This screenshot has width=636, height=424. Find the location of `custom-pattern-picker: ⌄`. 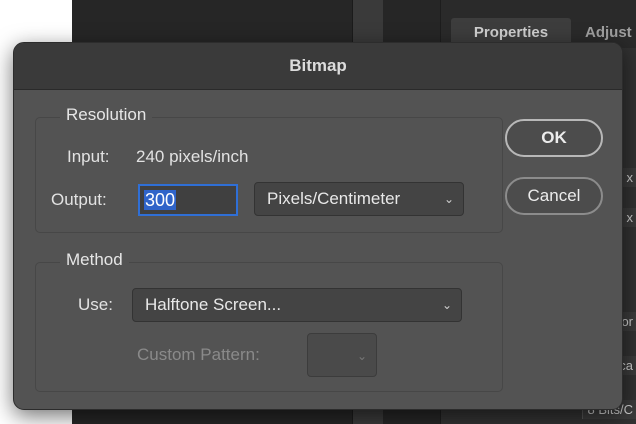

custom-pattern-picker: ⌄ is located at coordinates (342, 355).